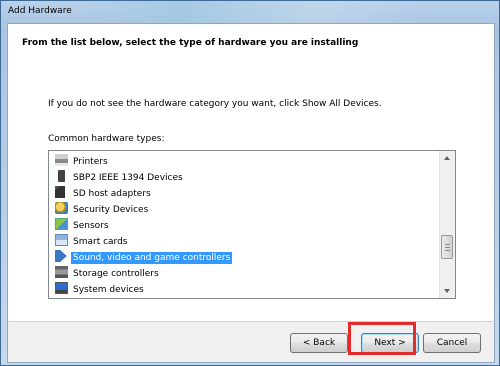 Image resolution: width=500 pixels, height=366 pixels. Describe the element at coordinates (91, 226) in the screenshot. I see `list-item-label: Sensors` at that location.